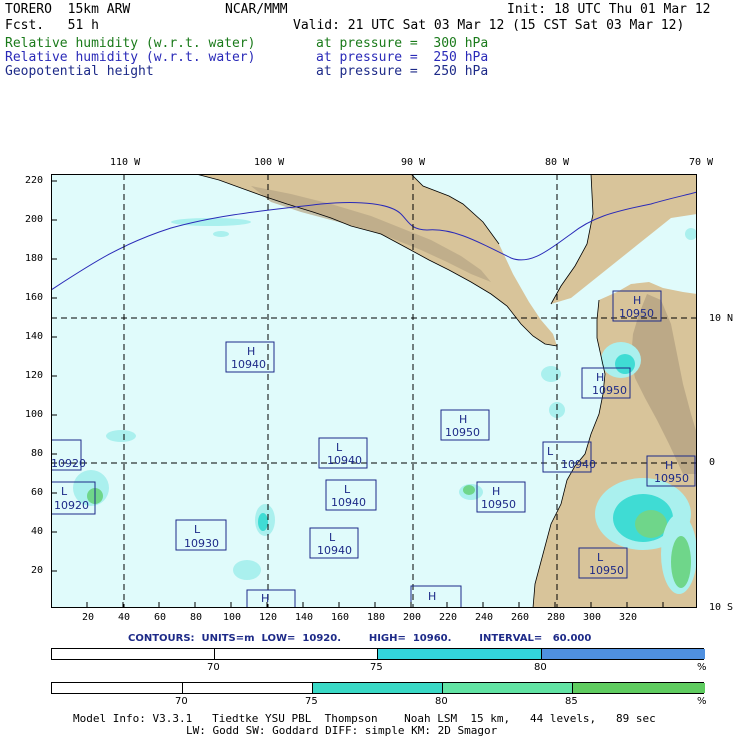  I want to click on colorbar-2-label-75: 75, so click(311, 701).